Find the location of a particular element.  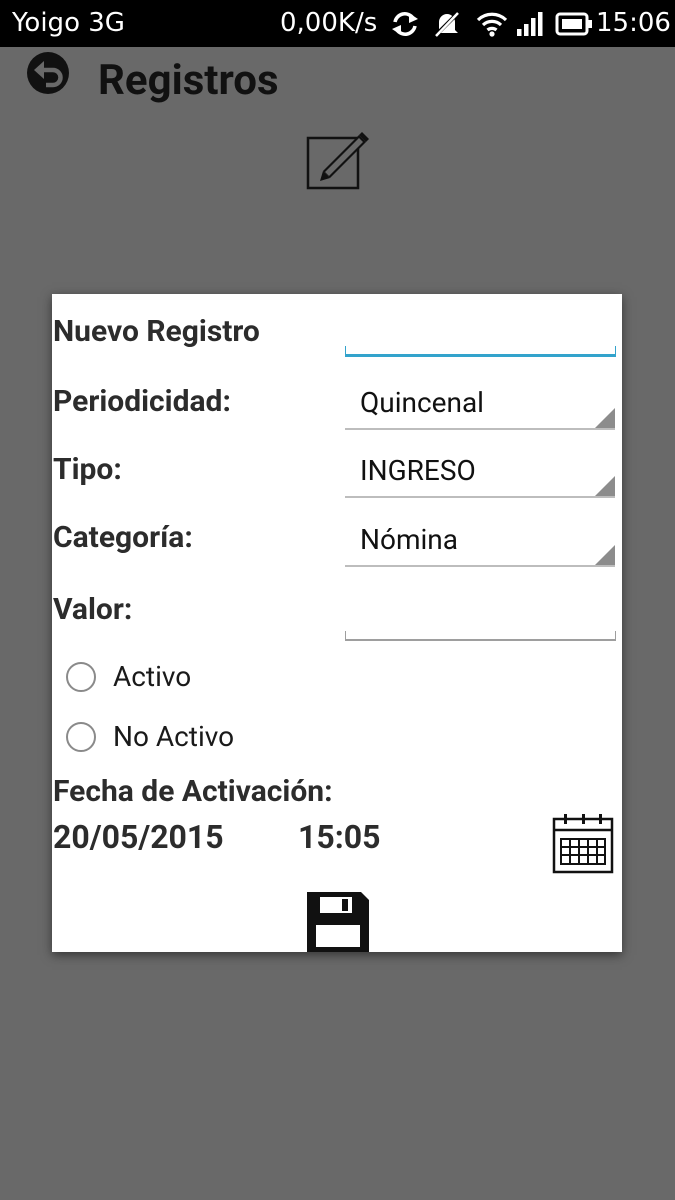

new-record-input is located at coordinates (480, 351).